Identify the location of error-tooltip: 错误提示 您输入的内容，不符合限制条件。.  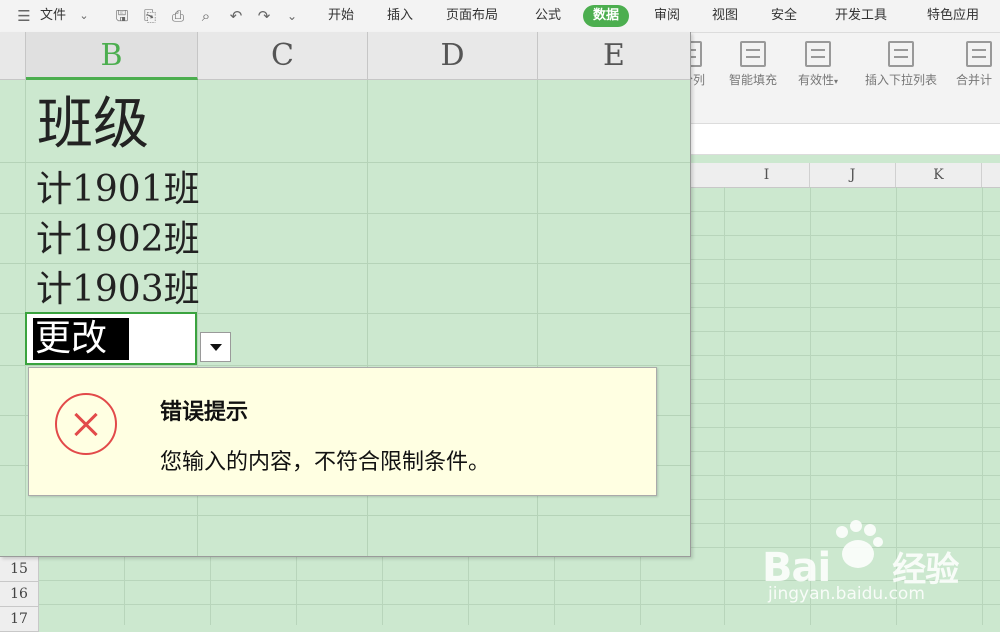
(342, 431).